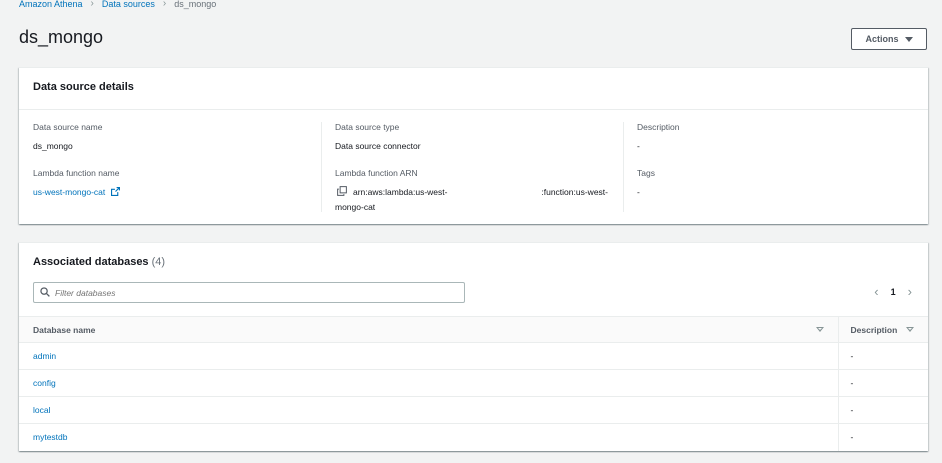 The image size is (942, 463). Describe the element at coordinates (44, 356) in the screenshot. I see `database-link-admin: admin` at that location.